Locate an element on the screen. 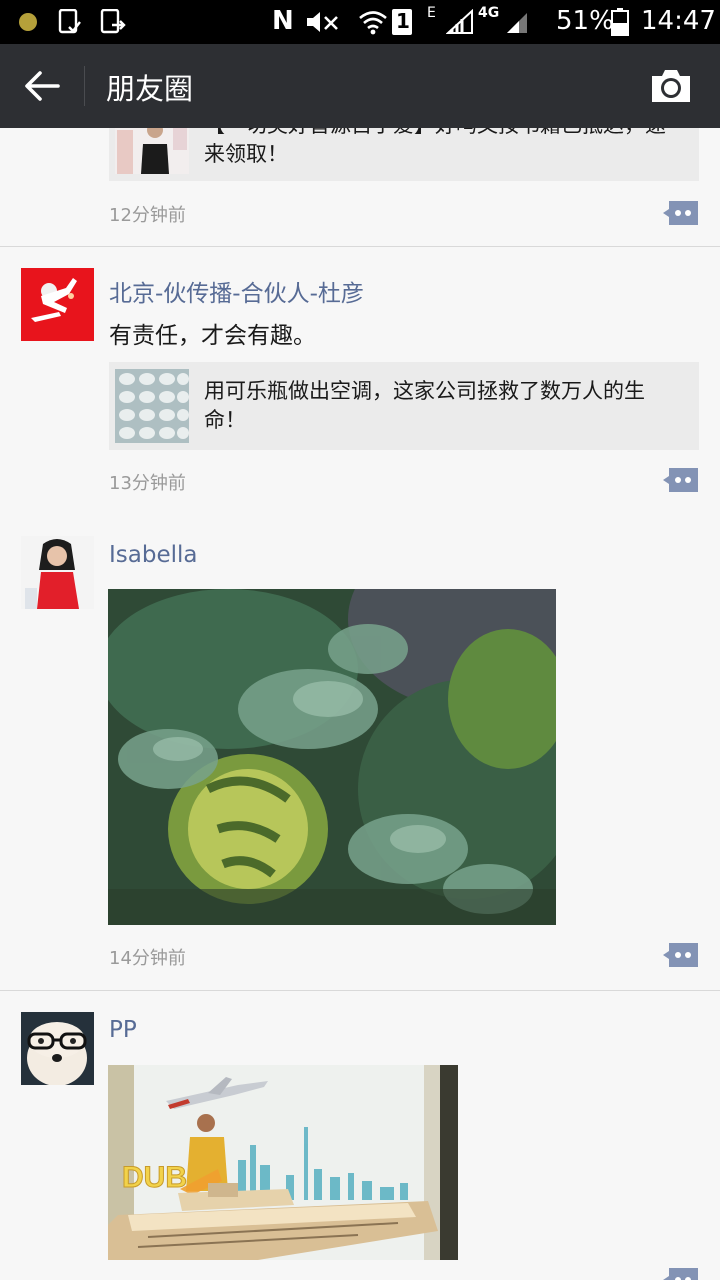 The width and height of the screenshot is (720, 1280). author-name: PP is located at coordinates (123, 1030).